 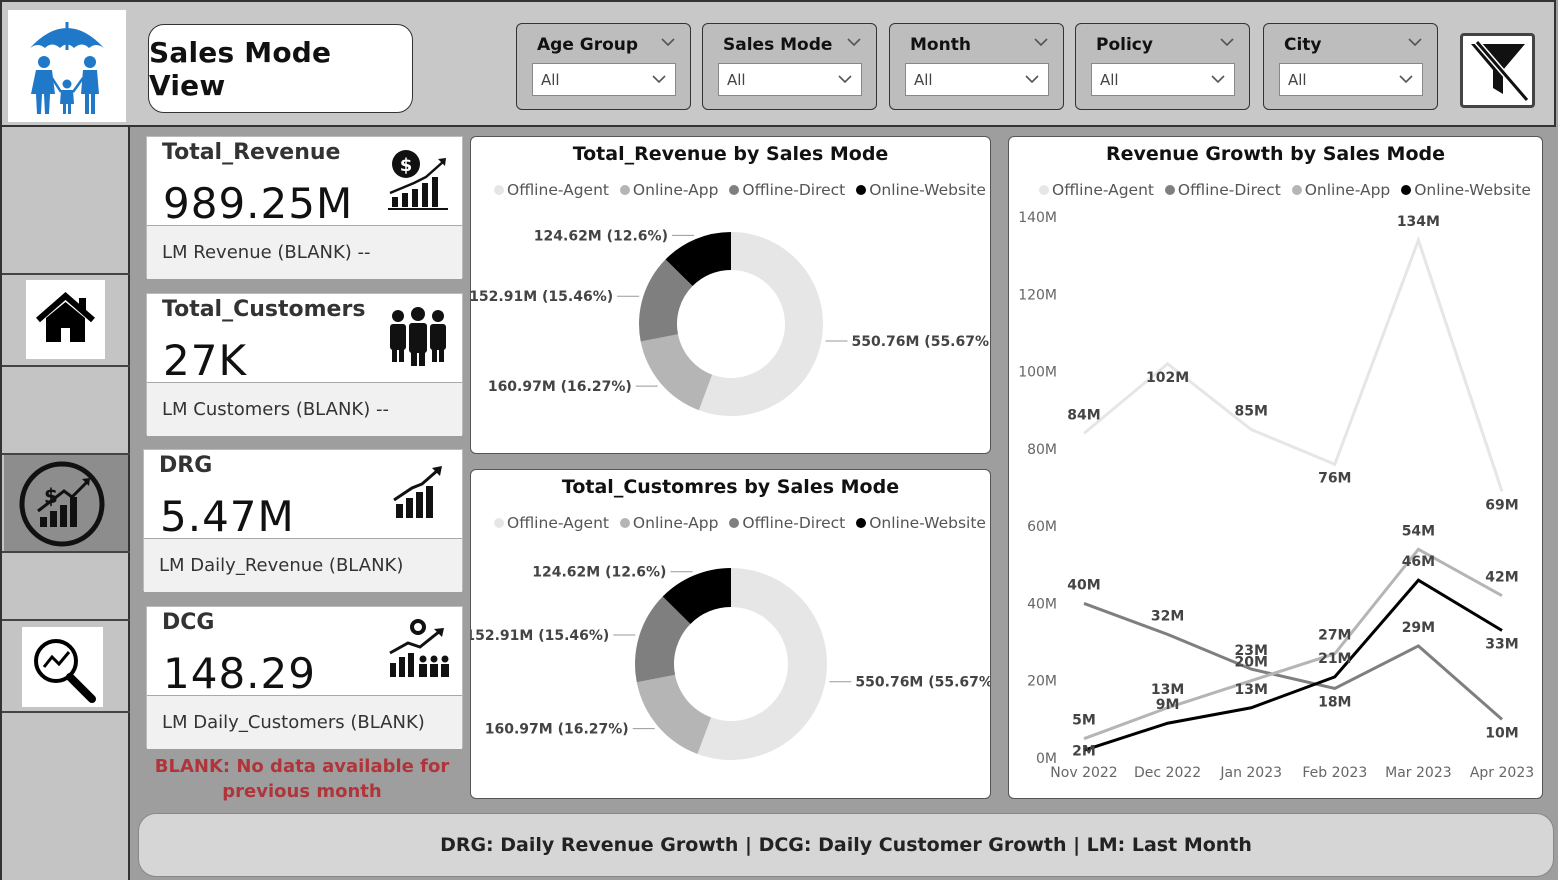 What do you see at coordinates (1334, 478) in the screenshot?
I see `point-data-label: 76M` at bounding box center [1334, 478].